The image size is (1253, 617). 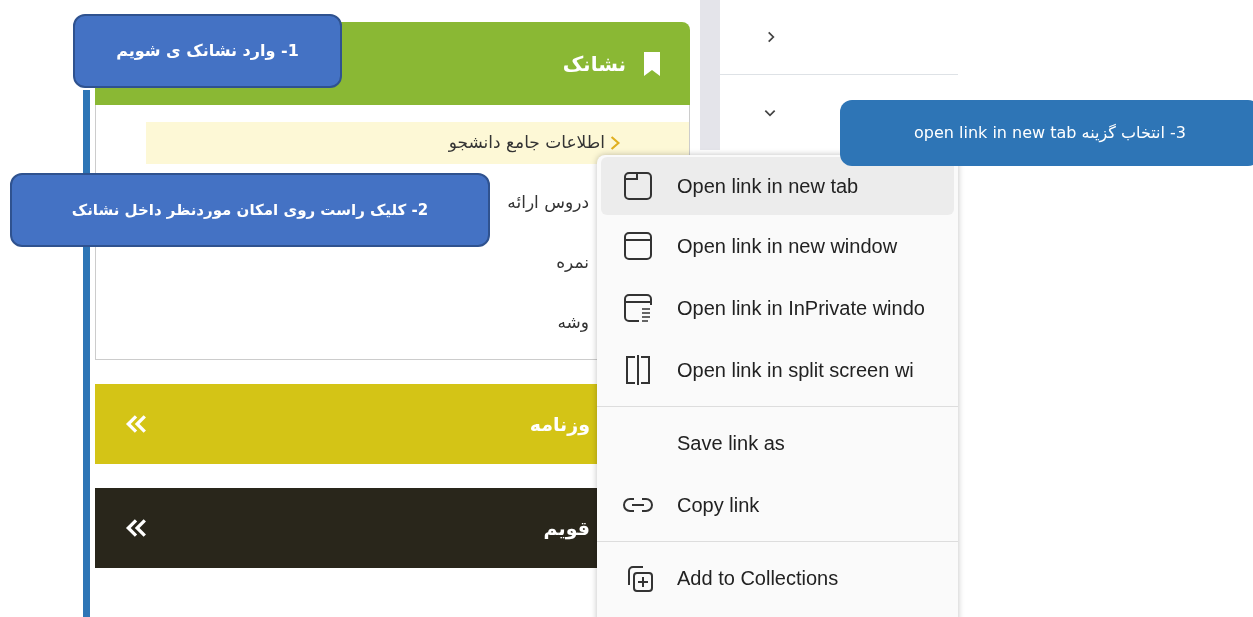 What do you see at coordinates (638, 186) in the screenshot?
I see `new-tab-icon` at bounding box center [638, 186].